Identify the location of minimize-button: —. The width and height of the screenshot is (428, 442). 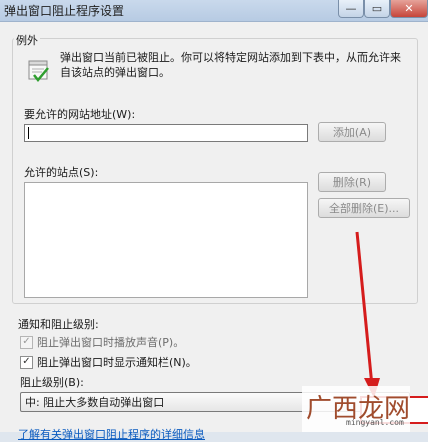
(351, 9).